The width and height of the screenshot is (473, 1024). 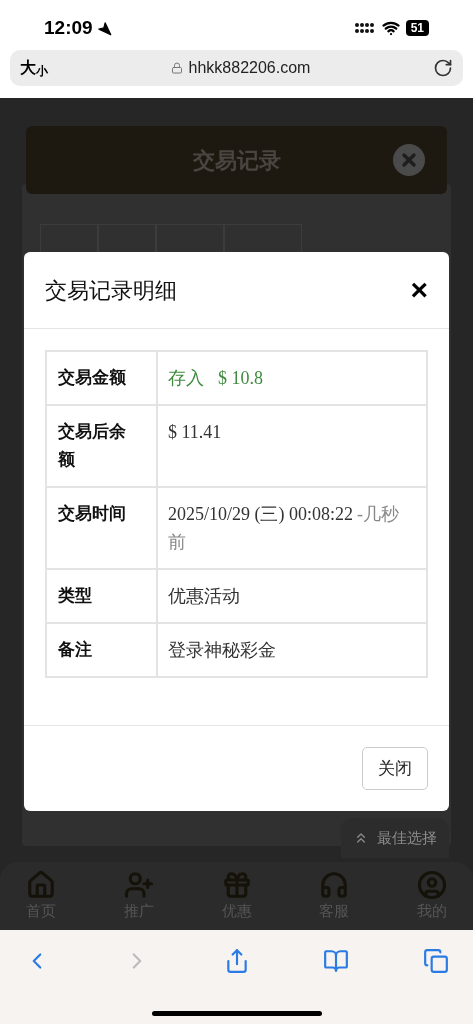 I want to click on headphones-icon, so click(x=334, y=884).